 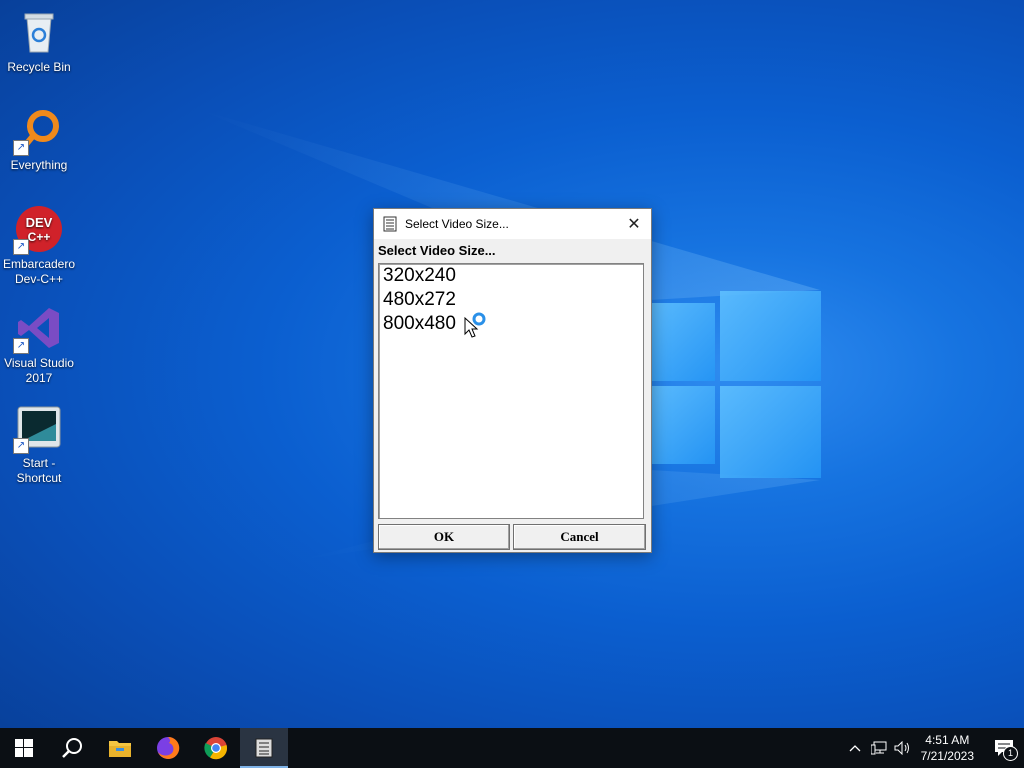 I want to click on desktop-icon-recycle-bin: Recycle Bin, so click(x=39, y=41).